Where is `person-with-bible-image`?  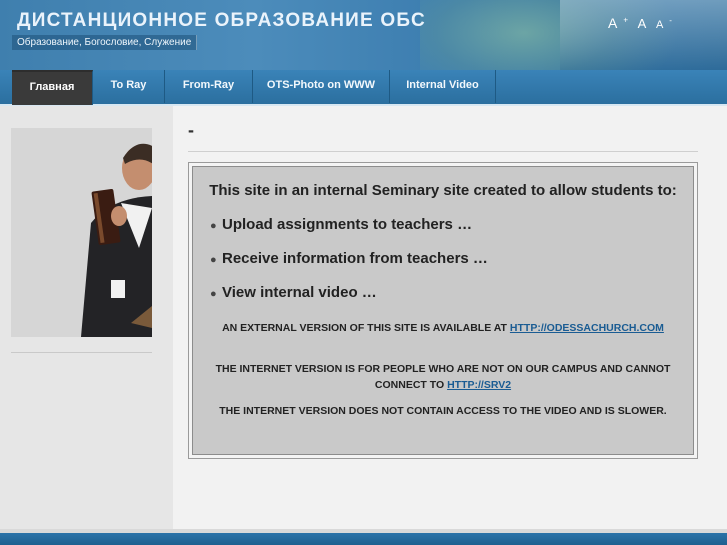 person-with-bible-image is located at coordinates (81, 232).